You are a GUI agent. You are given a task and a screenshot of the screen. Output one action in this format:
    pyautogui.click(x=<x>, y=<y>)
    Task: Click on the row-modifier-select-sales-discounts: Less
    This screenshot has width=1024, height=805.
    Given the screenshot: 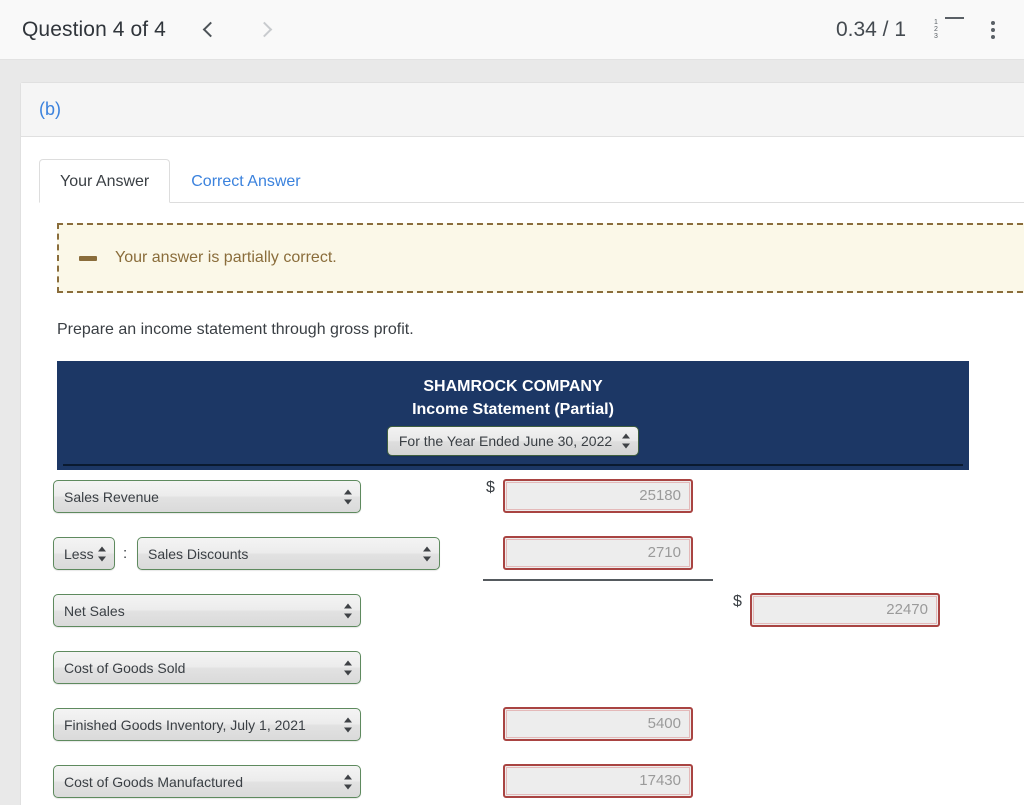 What is the action you would take?
    pyautogui.click(x=84, y=553)
    